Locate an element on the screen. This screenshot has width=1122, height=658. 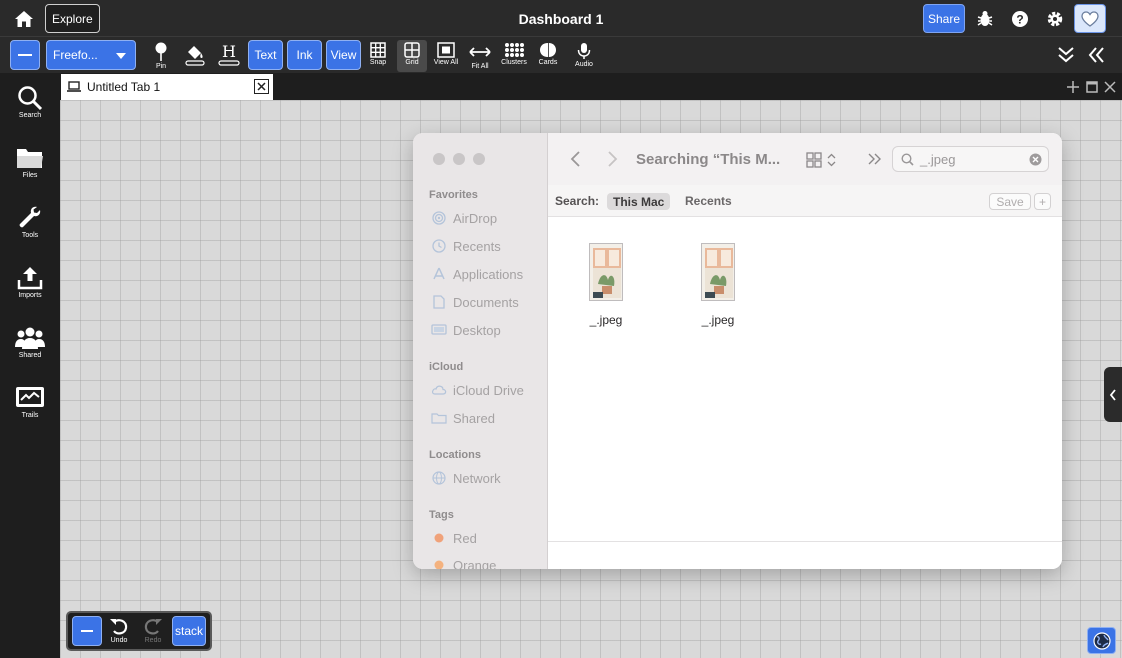
view-all-label: View All is located at coordinates (446, 62).